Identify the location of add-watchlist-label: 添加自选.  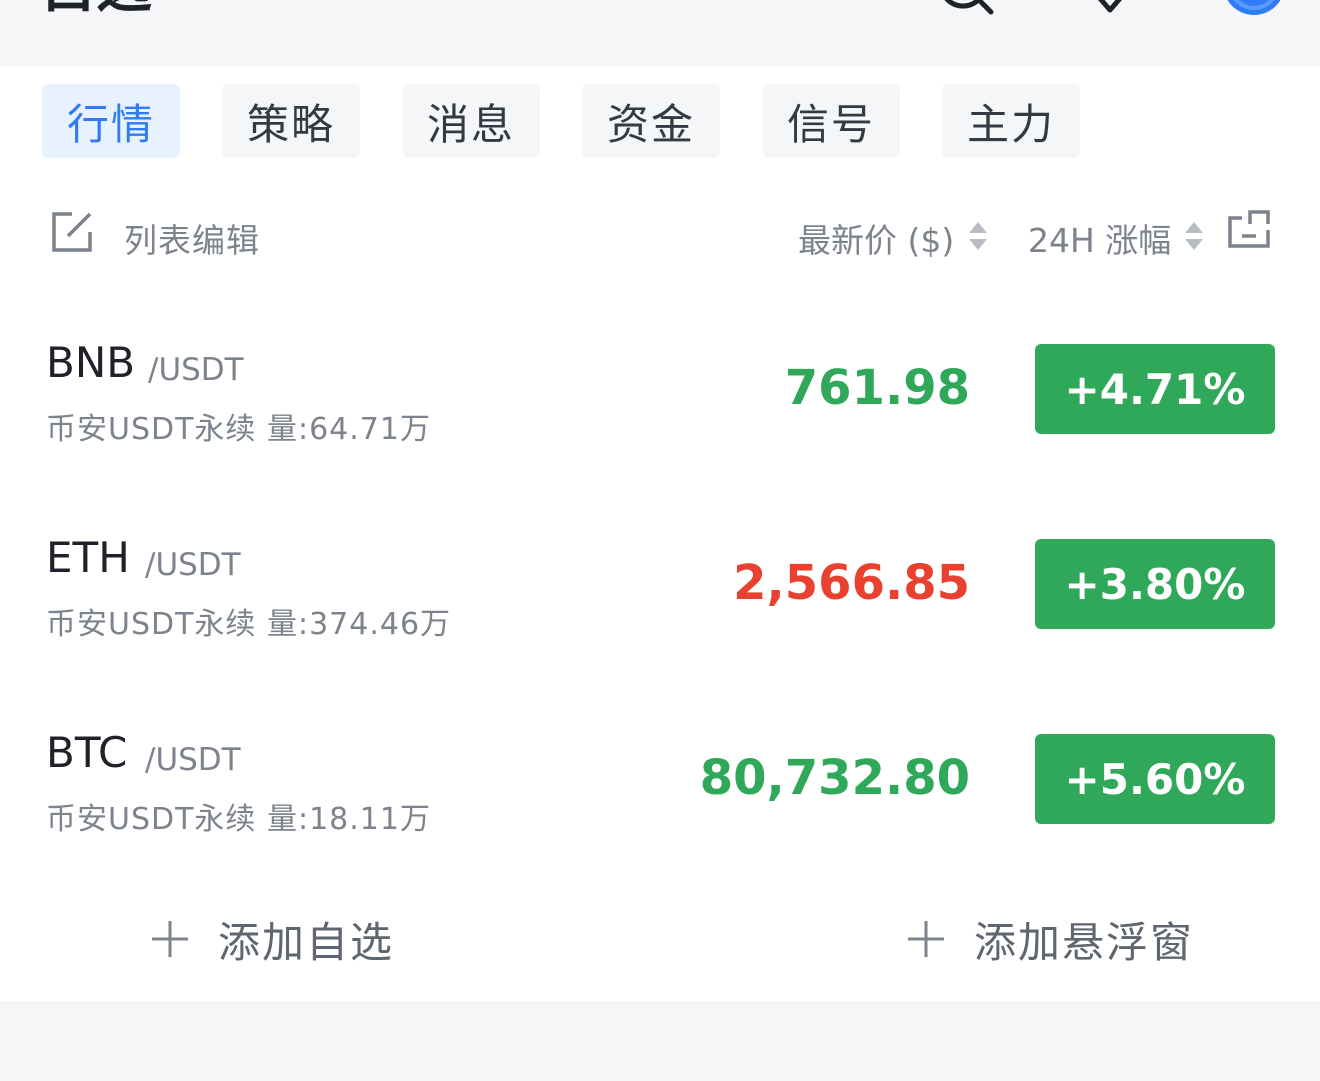
(306, 942).